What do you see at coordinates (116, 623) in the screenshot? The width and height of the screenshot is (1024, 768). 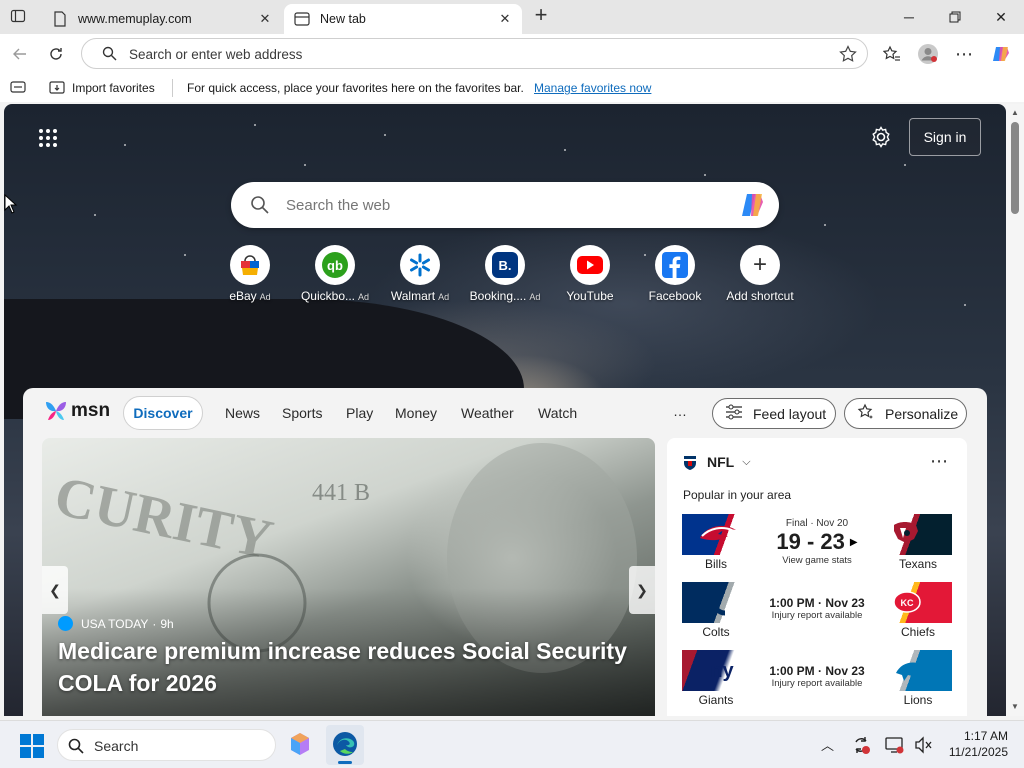 I see `story-source: USA TODAY · 9h` at bounding box center [116, 623].